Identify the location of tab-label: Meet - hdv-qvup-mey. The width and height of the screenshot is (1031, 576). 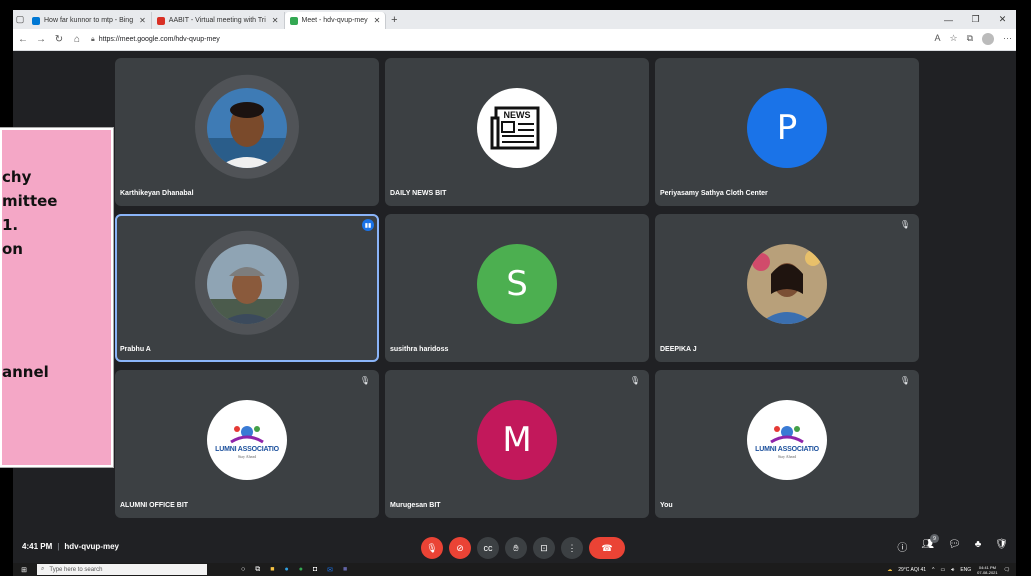
(334, 20).